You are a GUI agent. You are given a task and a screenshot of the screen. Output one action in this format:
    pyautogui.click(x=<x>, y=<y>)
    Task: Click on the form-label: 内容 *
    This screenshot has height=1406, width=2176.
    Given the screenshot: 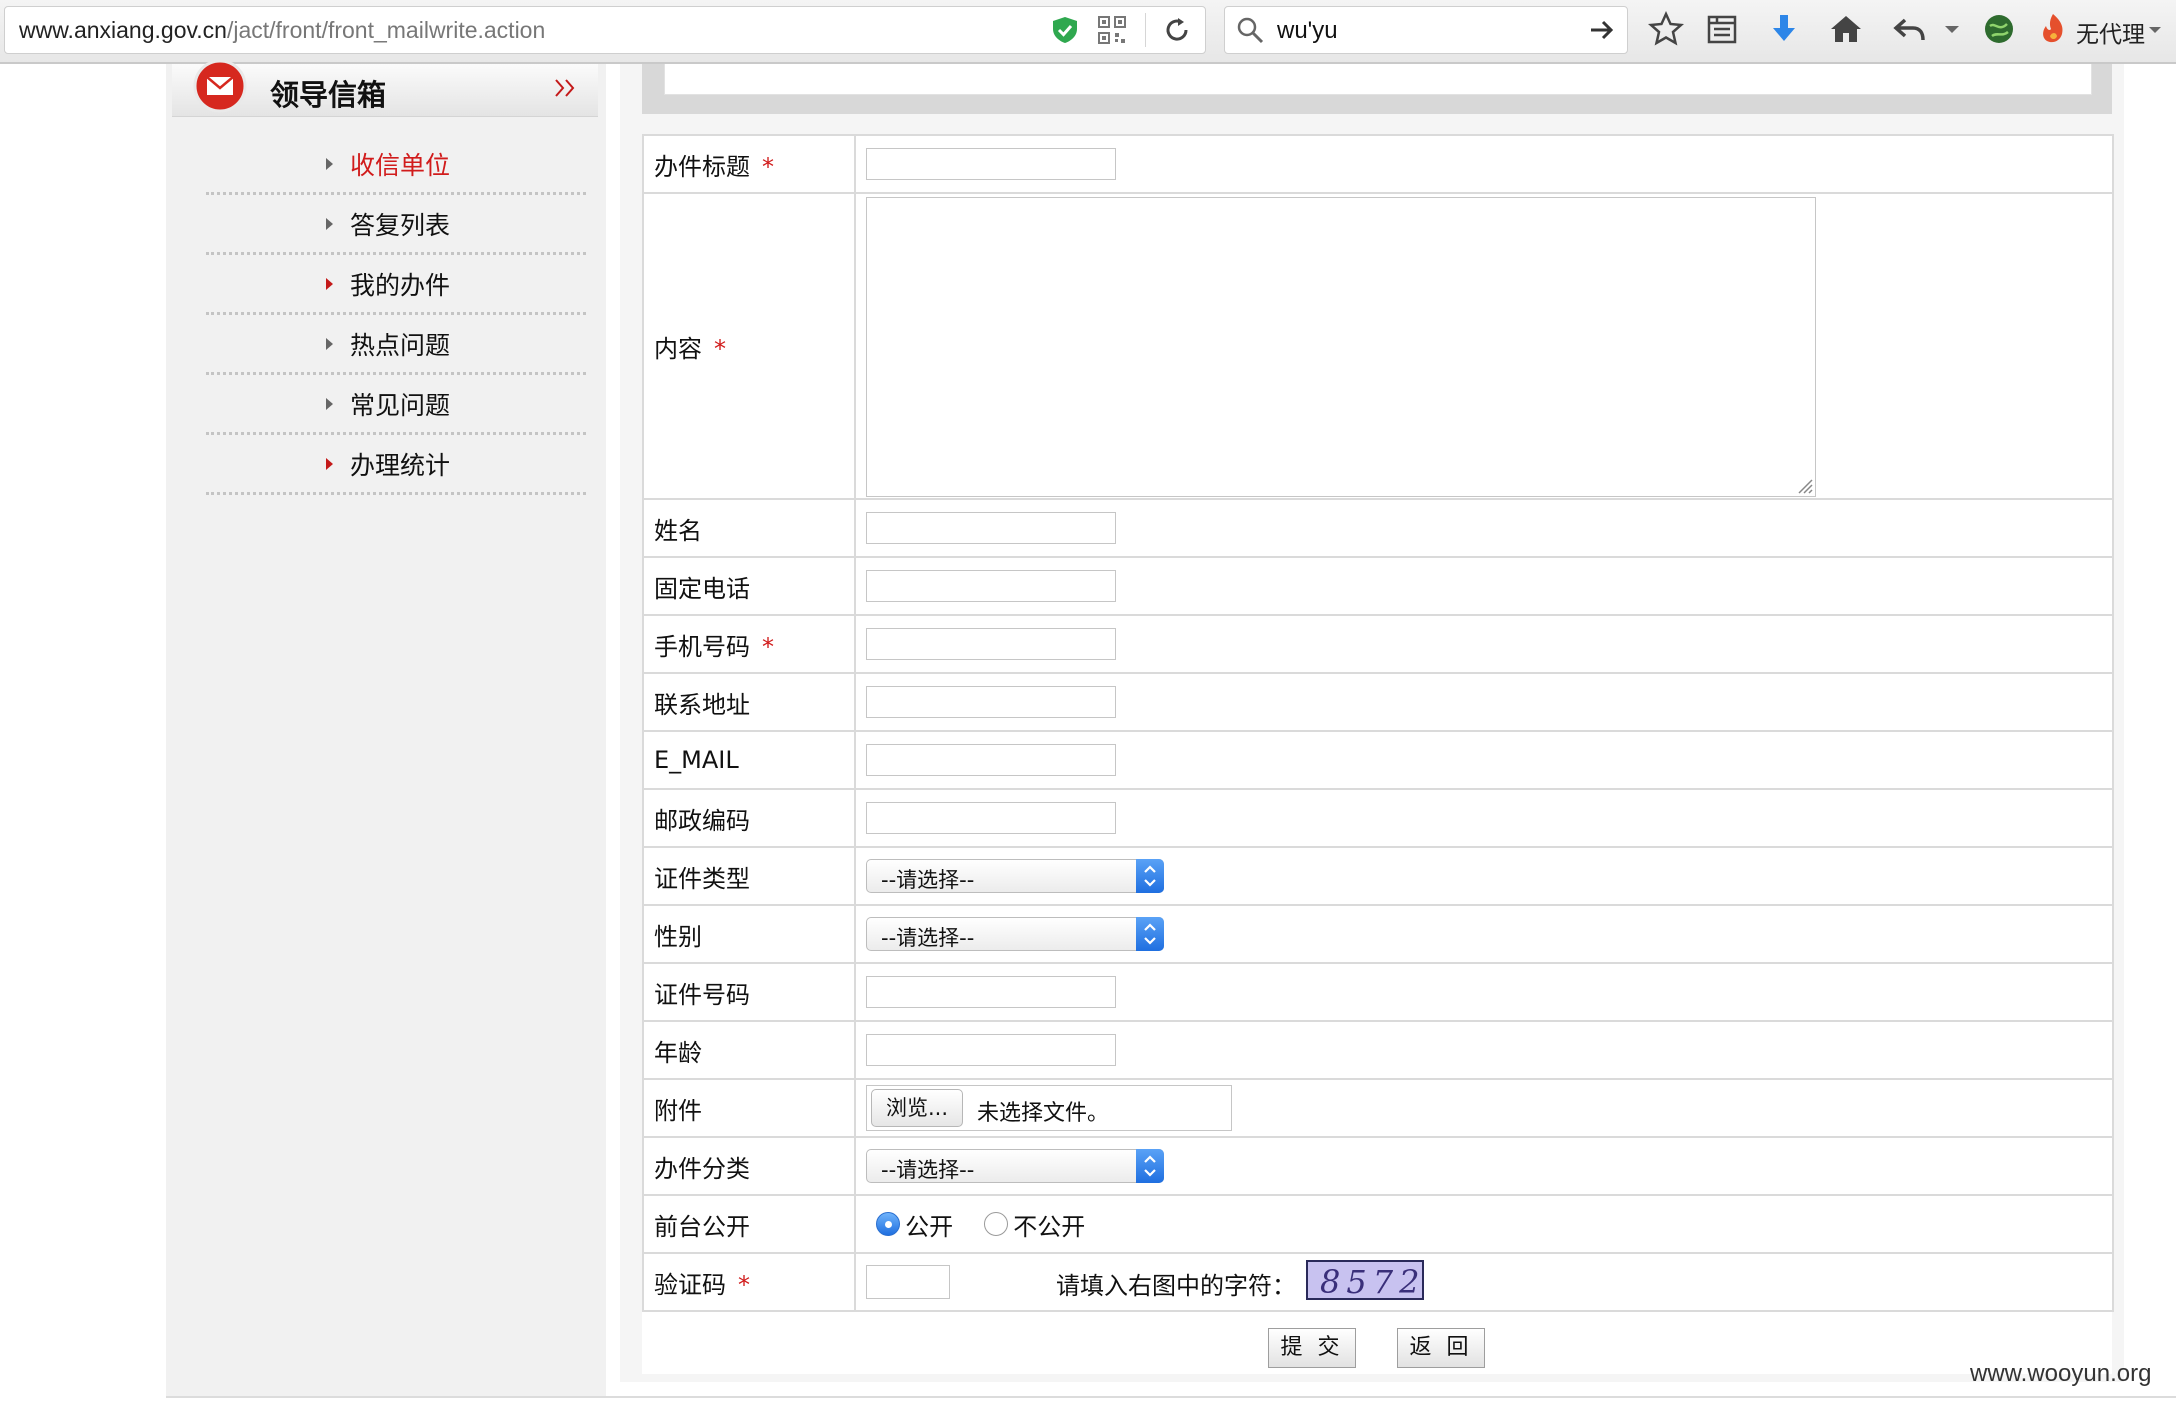 What is the action you would take?
    pyautogui.click(x=749, y=346)
    